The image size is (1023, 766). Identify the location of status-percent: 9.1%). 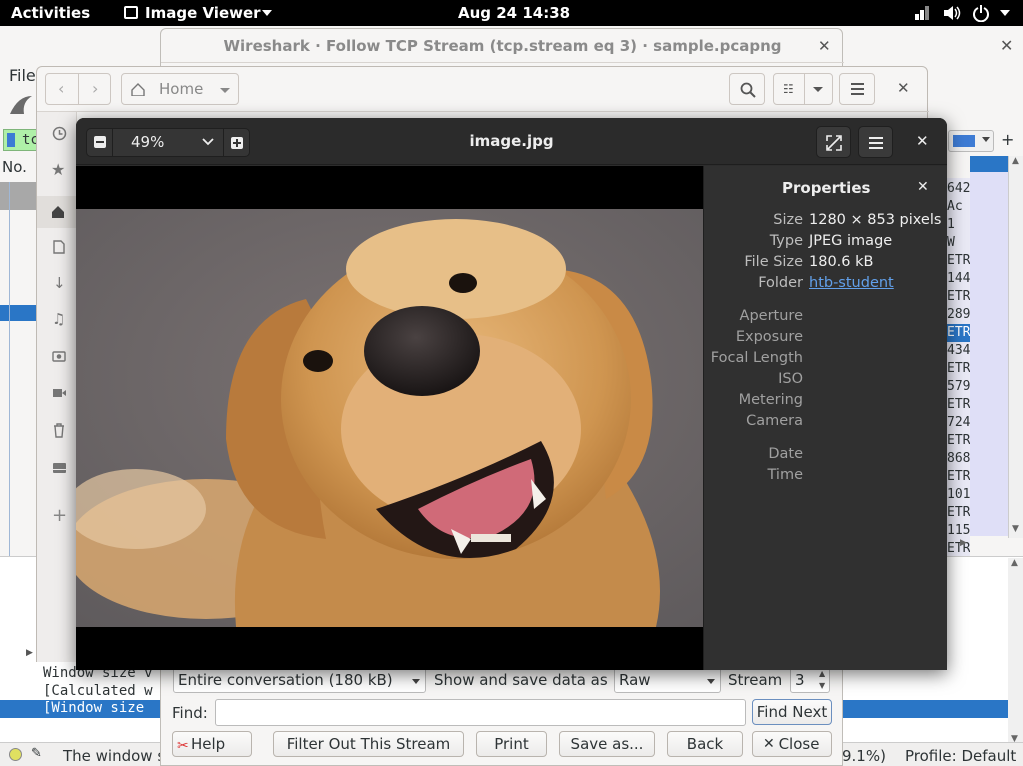
(864, 756).